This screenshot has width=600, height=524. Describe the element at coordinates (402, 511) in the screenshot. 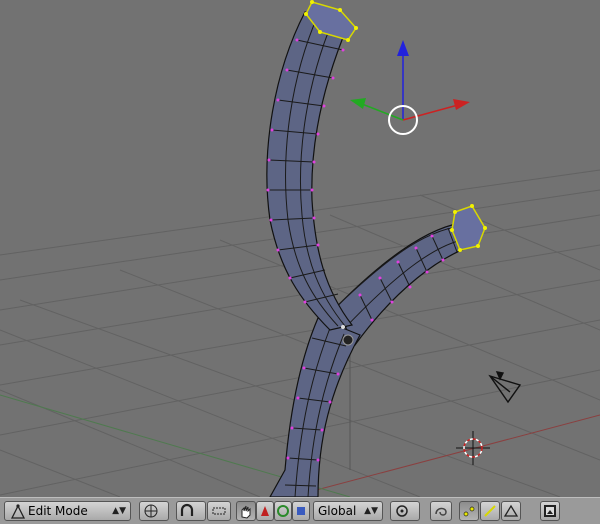

I see `pivot-icon` at that location.